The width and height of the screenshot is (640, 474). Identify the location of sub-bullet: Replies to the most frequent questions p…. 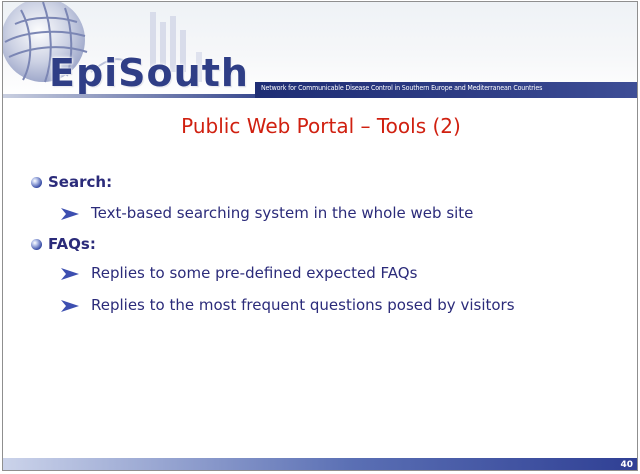
(301, 305).